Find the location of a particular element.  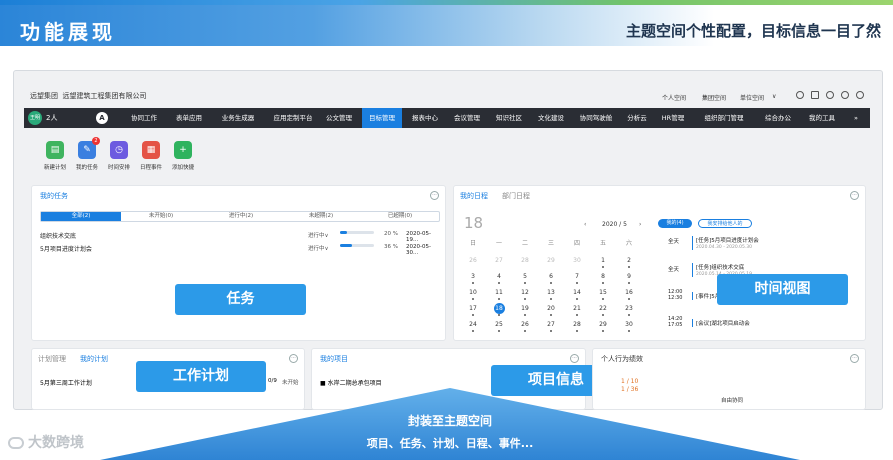

watermark-text: 大数跨境 is located at coordinates (56, 443).